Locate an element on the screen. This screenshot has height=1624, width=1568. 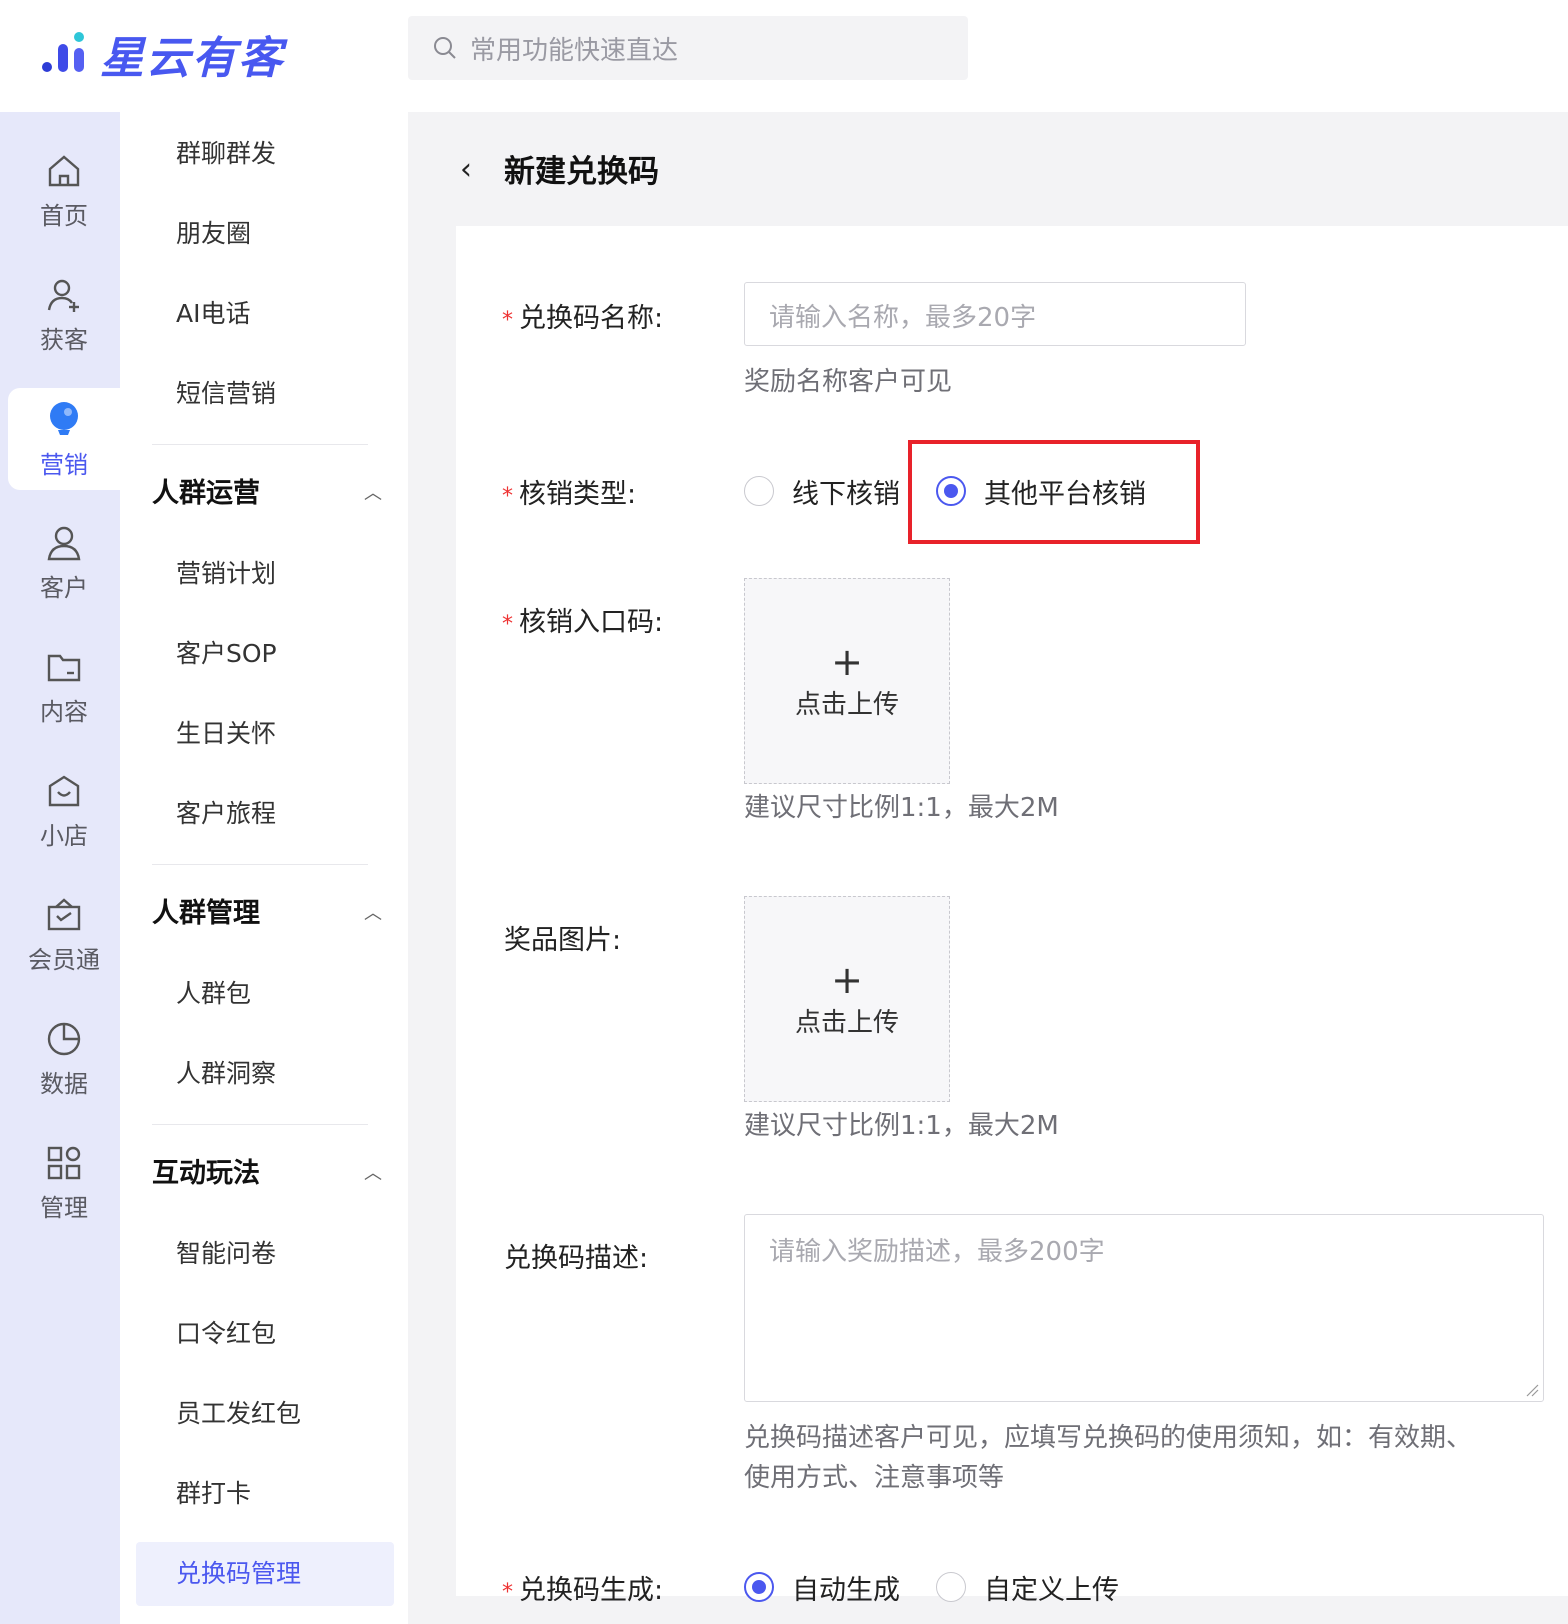
submenu-item: 群聊群发 is located at coordinates (226, 154).